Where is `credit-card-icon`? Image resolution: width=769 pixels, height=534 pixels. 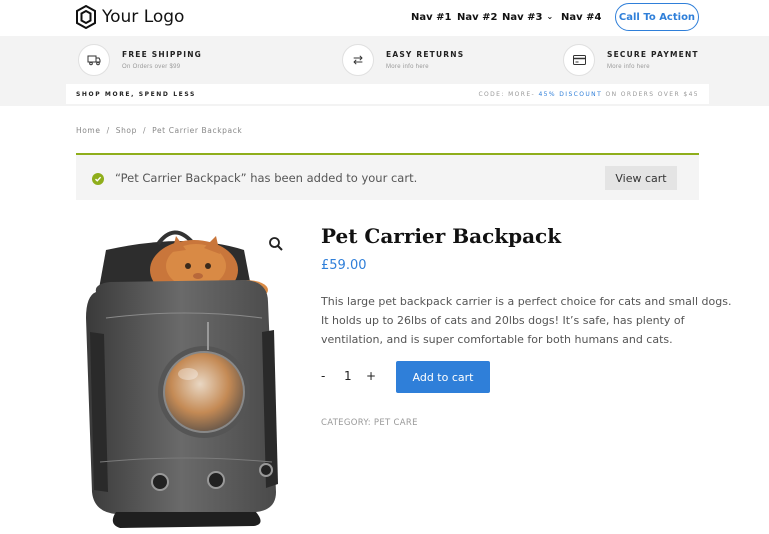
credit-card-icon is located at coordinates (579, 60).